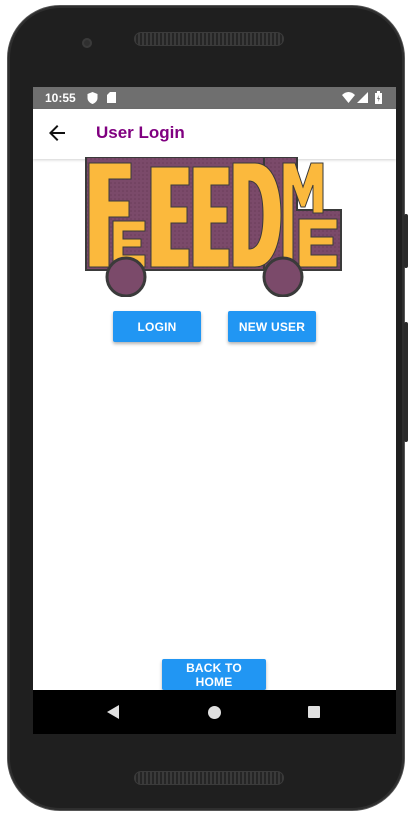 This screenshot has width=415, height=818. What do you see at coordinates (362, 97) in the screenshot?
I see `signal-icon` at bounding box center [362, 97].